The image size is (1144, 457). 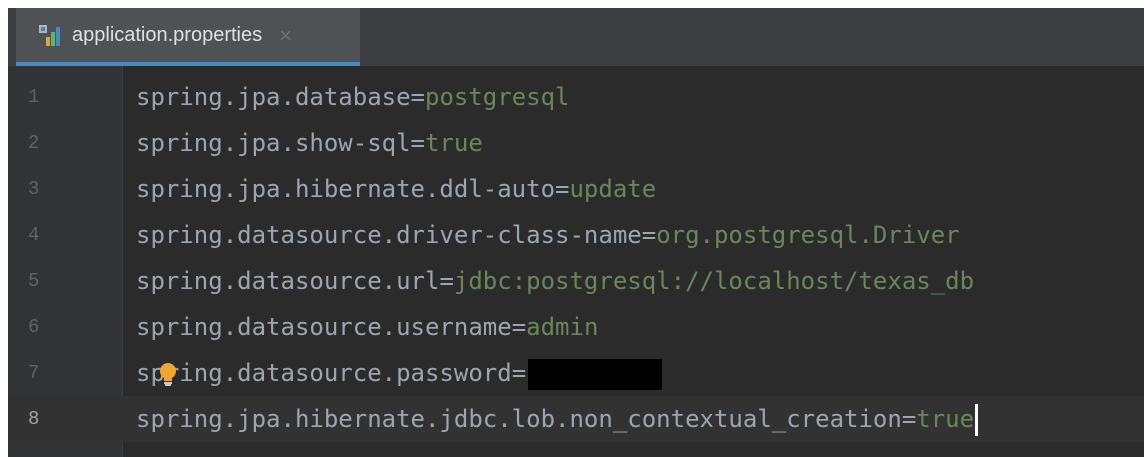 I want to click on line-number: 8, so click(x=34, y=419).